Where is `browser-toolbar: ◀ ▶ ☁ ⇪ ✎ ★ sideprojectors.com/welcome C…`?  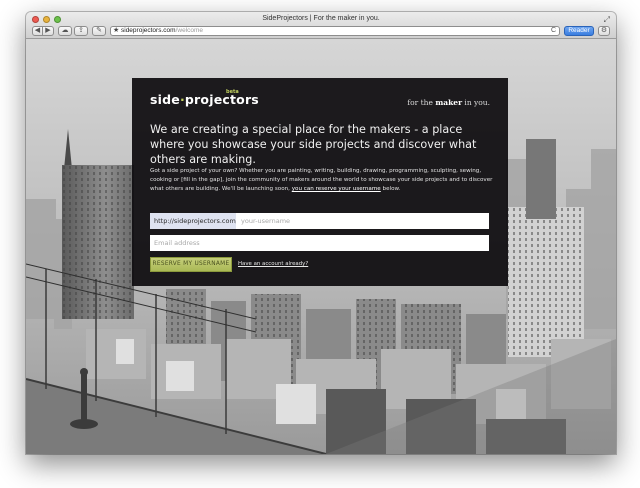 browser-toolbar: ◀ ▶ ☁ ⇪ ✎ ★ sideprojectors.com/welcome C… is located at coordinates (321, 31).